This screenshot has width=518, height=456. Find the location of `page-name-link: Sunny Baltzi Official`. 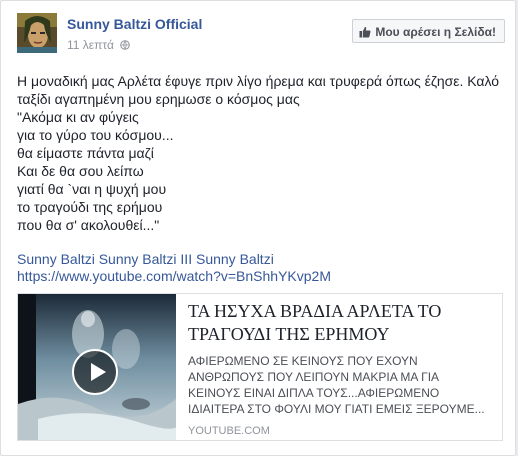

page-name-link: Sunny Baltzi Official is located at coordinates (134, 24).